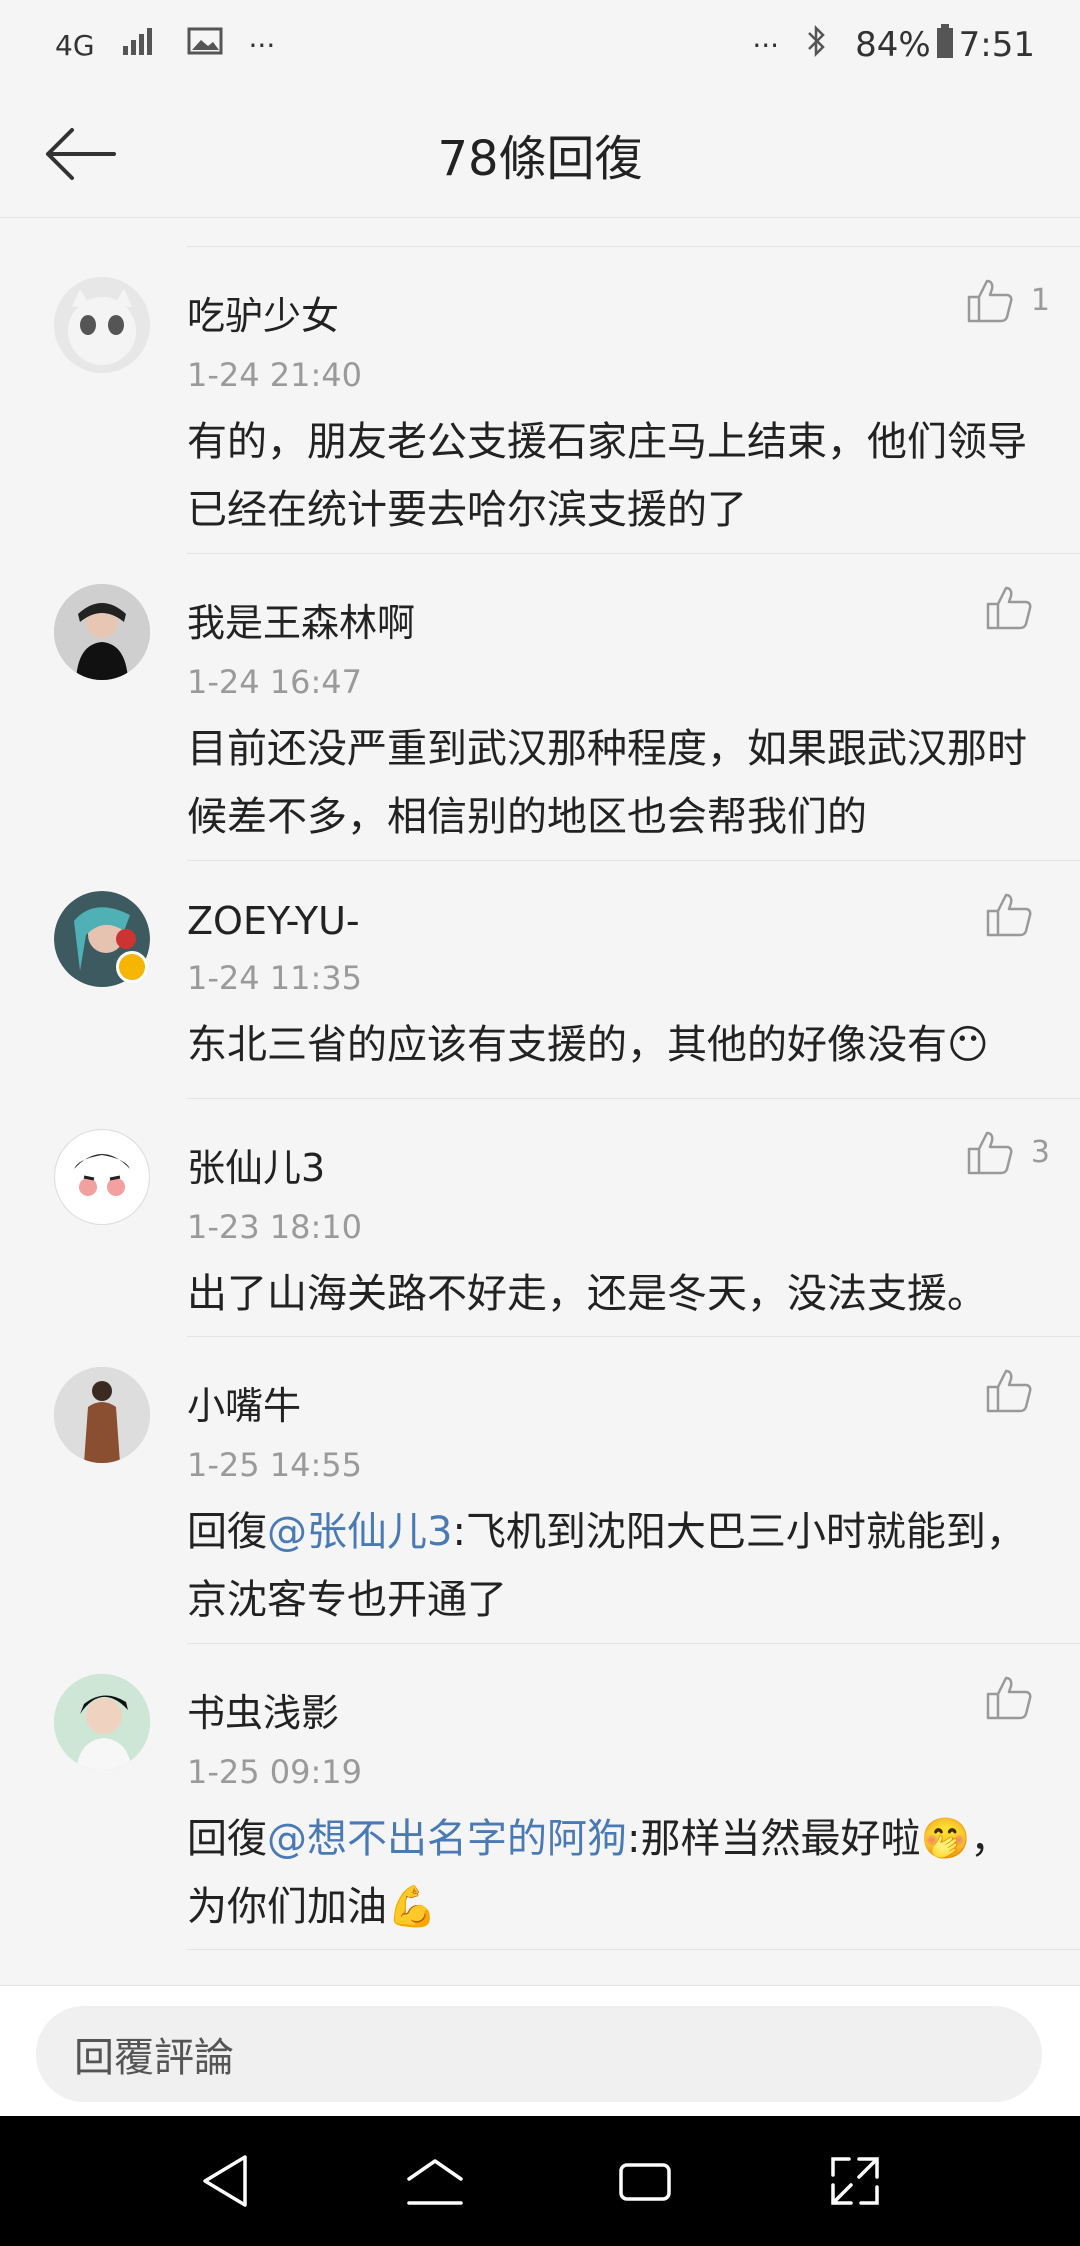 The height and width of the screenshot is (2246, 1080). I want to click on comment-item: ZOEY-YU- 1-24 11:35 东北三省的应该有支援的，其他的好像没有😶, so click(567, 979).